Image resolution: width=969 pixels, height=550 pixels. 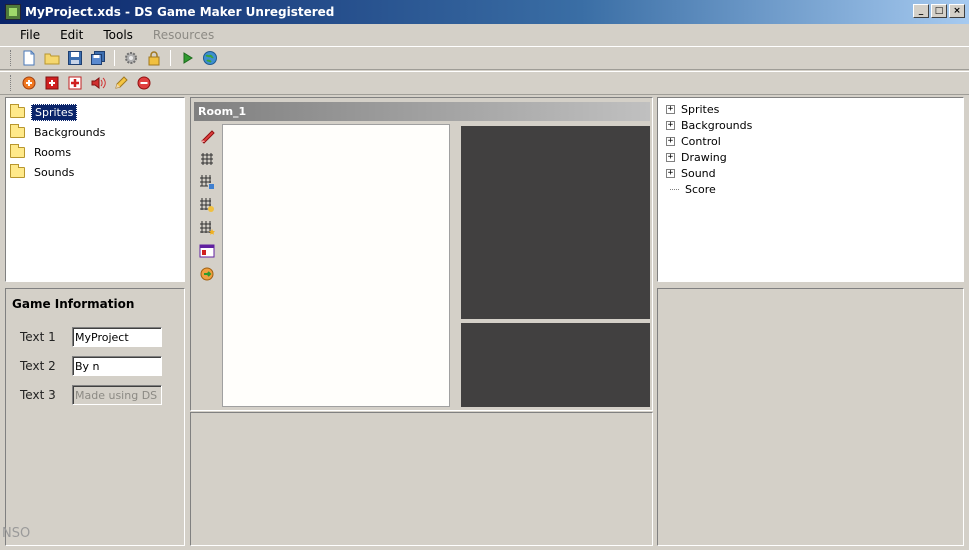 What do you see at coordinates (207, 274) in the screenshot?
I see `refresh-arrow-icon` at bounding box center [207, 274].